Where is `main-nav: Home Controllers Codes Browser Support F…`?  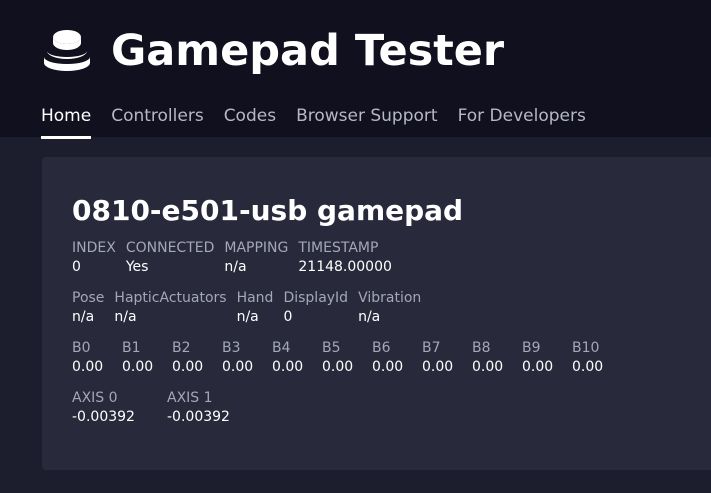 main-nav: Home Controllers Codes Browser Support F… is located at coordinates (323, 121).